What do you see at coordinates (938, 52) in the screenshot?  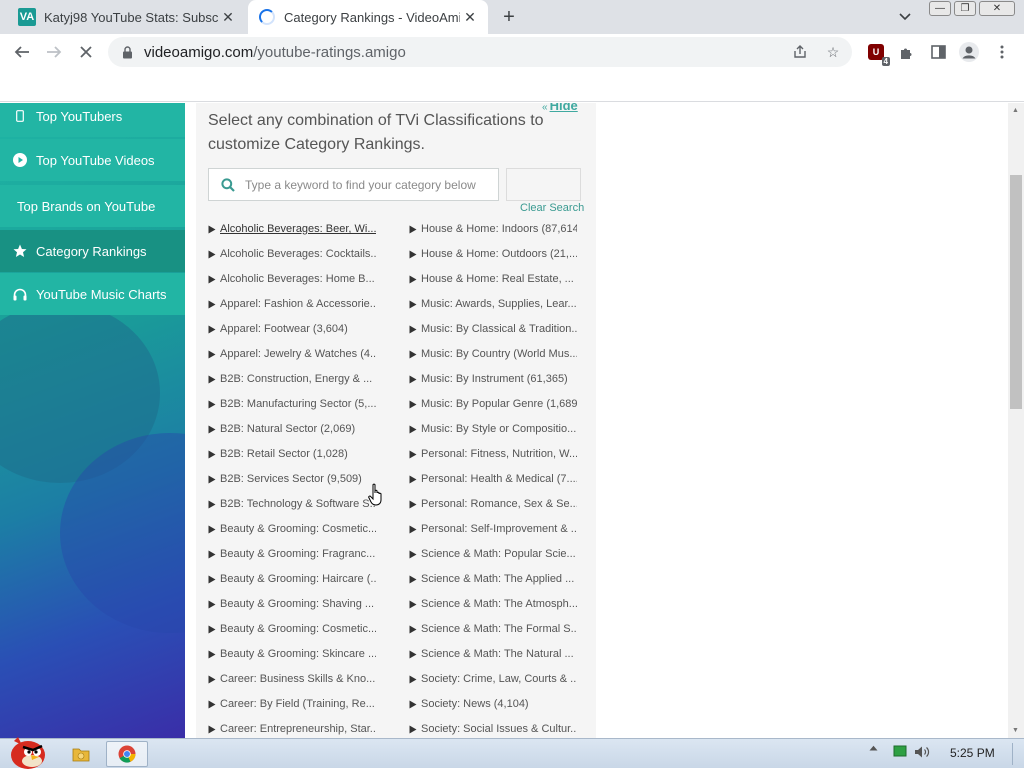 I see `side-panel-icon` at bounding box center [938, 52].